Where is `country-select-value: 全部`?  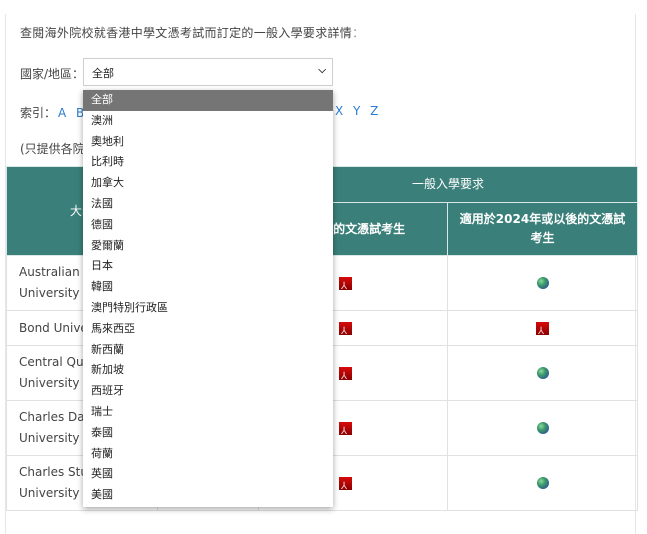 country-select-value: 全部 is located at coordinates (103, 73).